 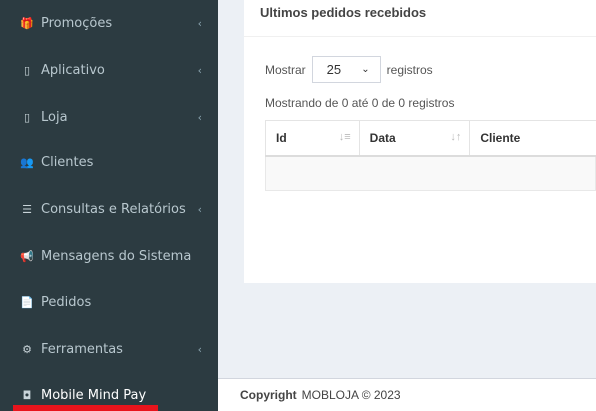 I want to click on sidebar-item-label: Clientes, so click(x=67, y=162).